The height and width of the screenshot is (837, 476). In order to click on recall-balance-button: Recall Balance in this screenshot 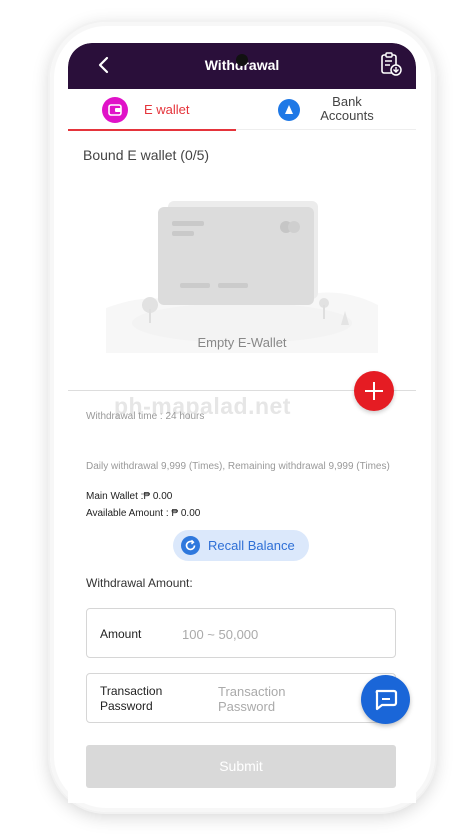, I will do `click(241, 545)`.